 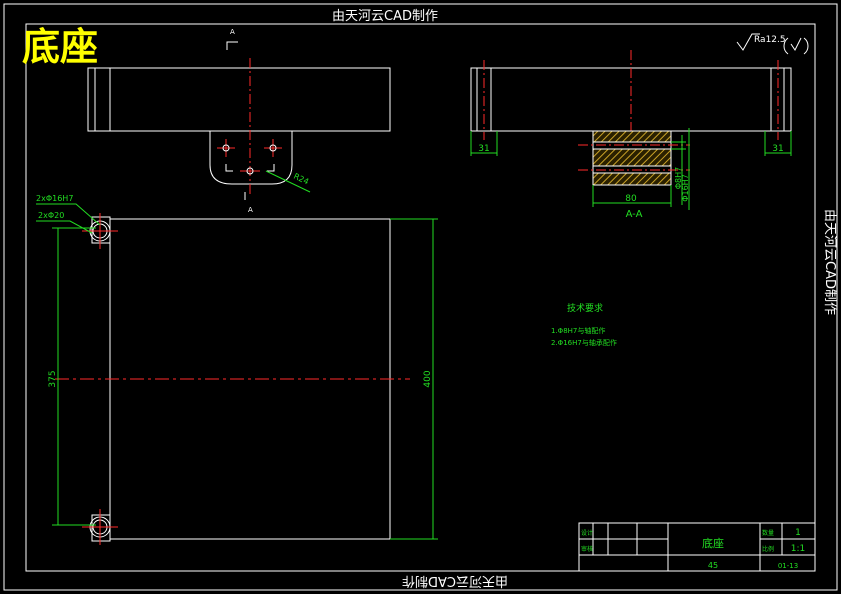 What do you see at coordinates (697, 547) in the screenshot?
I see `title-block: 设计 审核 底座 数量 1 比例 1:1 45 01-13` at bounding box center [697, 547].